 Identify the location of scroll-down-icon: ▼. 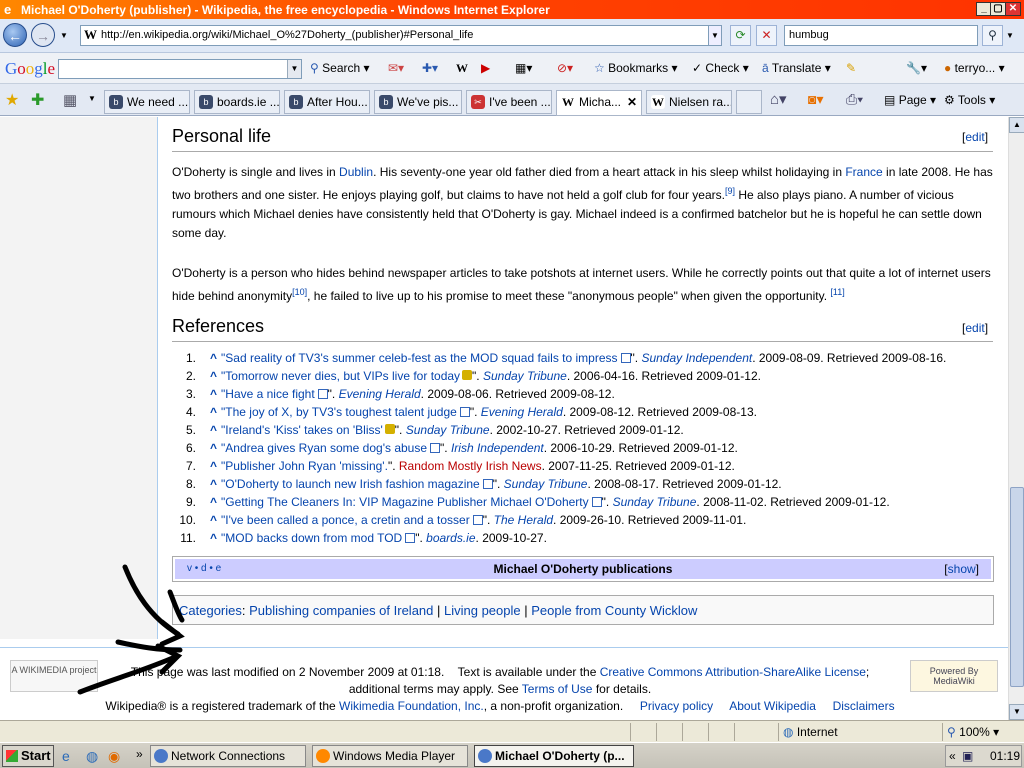
(1016, 712).